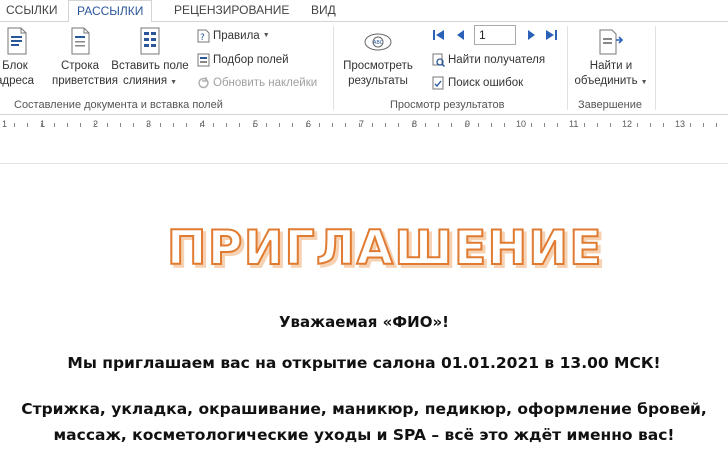 The height and width of the screenshot is (471, 728). What do you see at coordinates (610, 105) in the screenshot?
I see `group-label-finish: Завершение` at bounding box center [610, 105].